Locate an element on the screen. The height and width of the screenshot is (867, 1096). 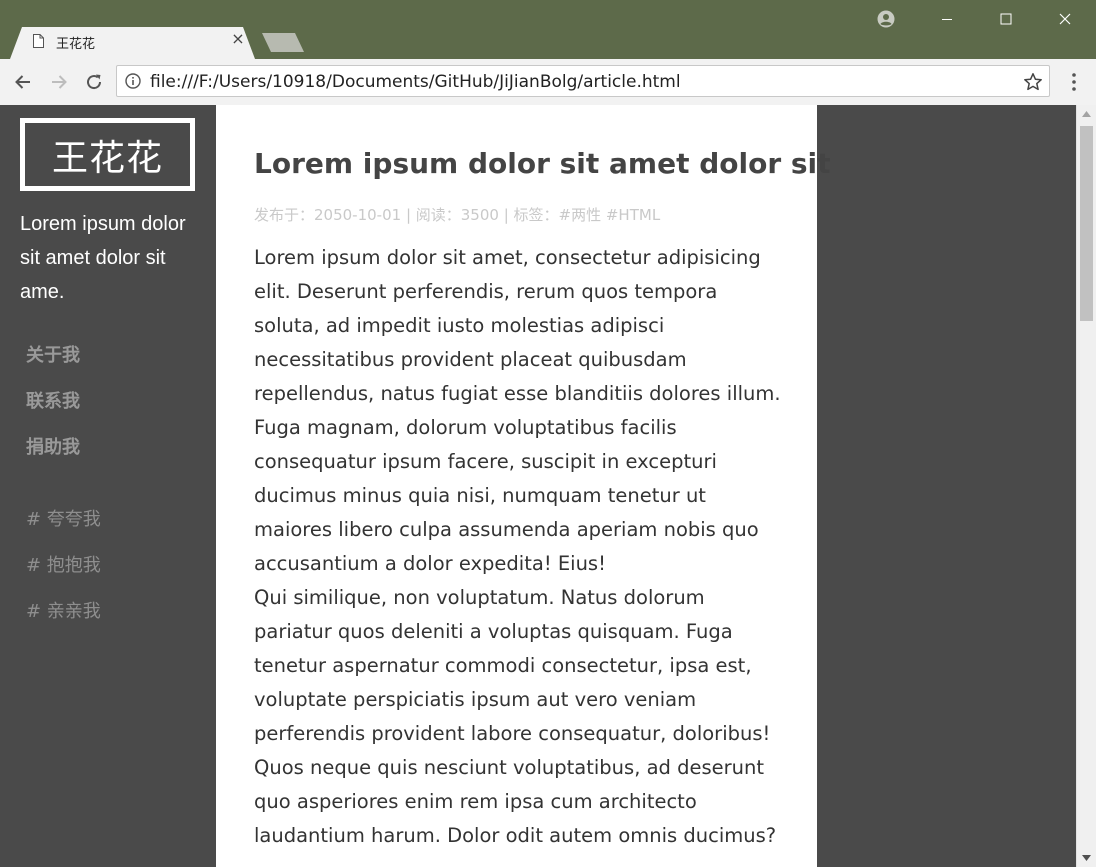
star-icon is located at coordinates (1033, 82).